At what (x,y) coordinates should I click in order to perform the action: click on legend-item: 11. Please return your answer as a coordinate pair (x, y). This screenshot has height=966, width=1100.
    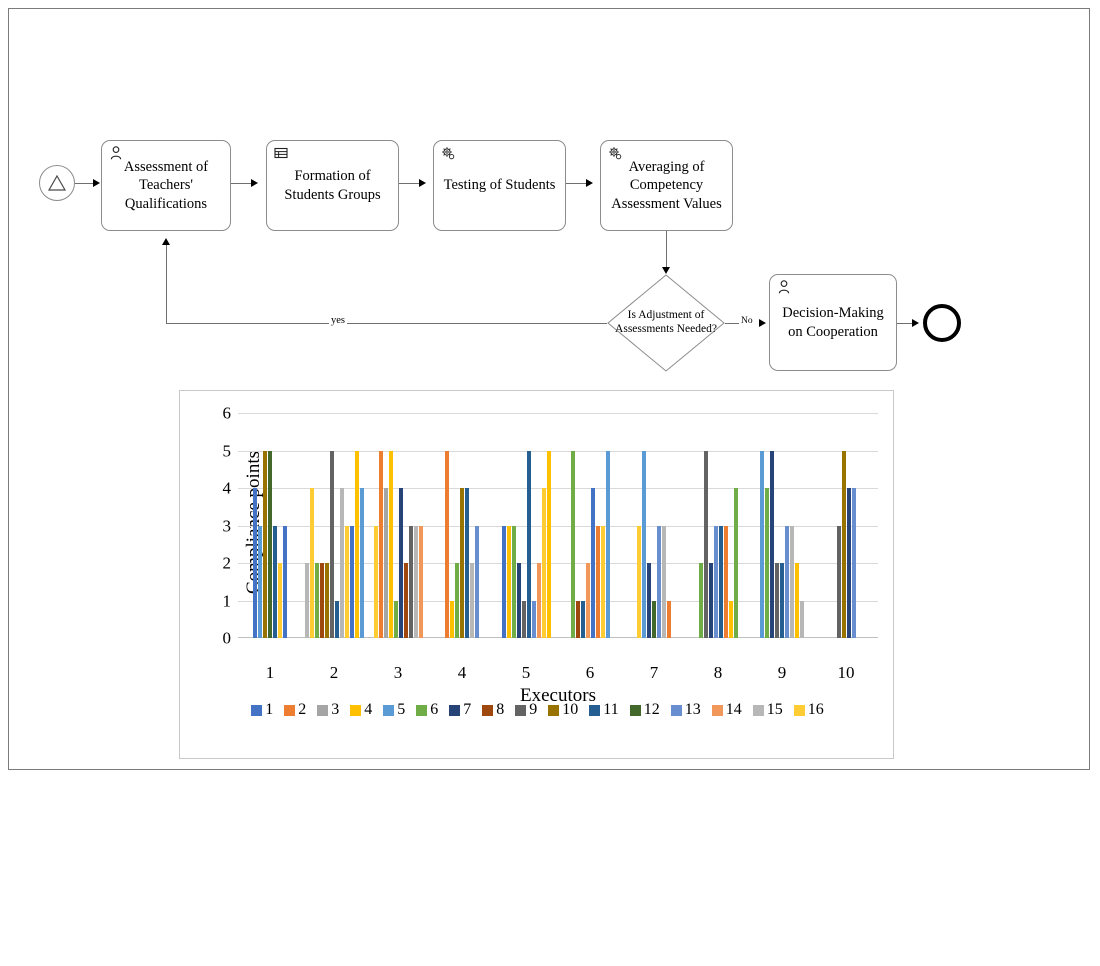
    Looking at the image, I should click on (604, 710).